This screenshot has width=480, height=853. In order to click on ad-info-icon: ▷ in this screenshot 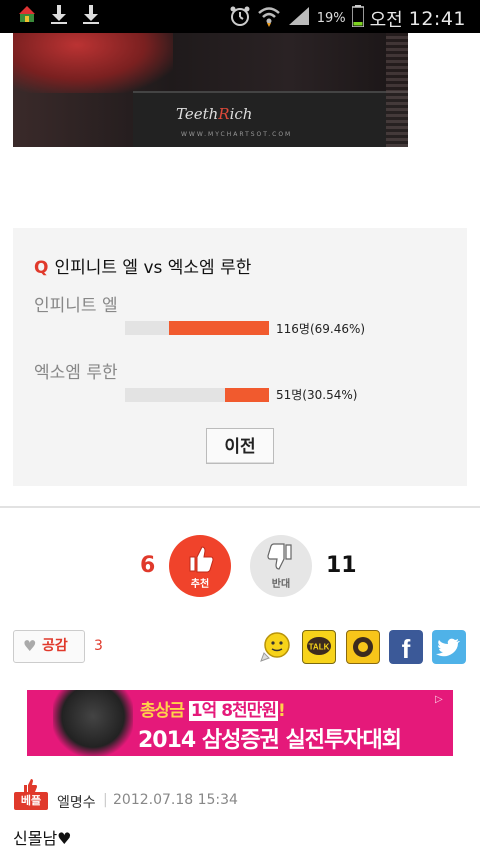, I will do `click(442, 701)`.